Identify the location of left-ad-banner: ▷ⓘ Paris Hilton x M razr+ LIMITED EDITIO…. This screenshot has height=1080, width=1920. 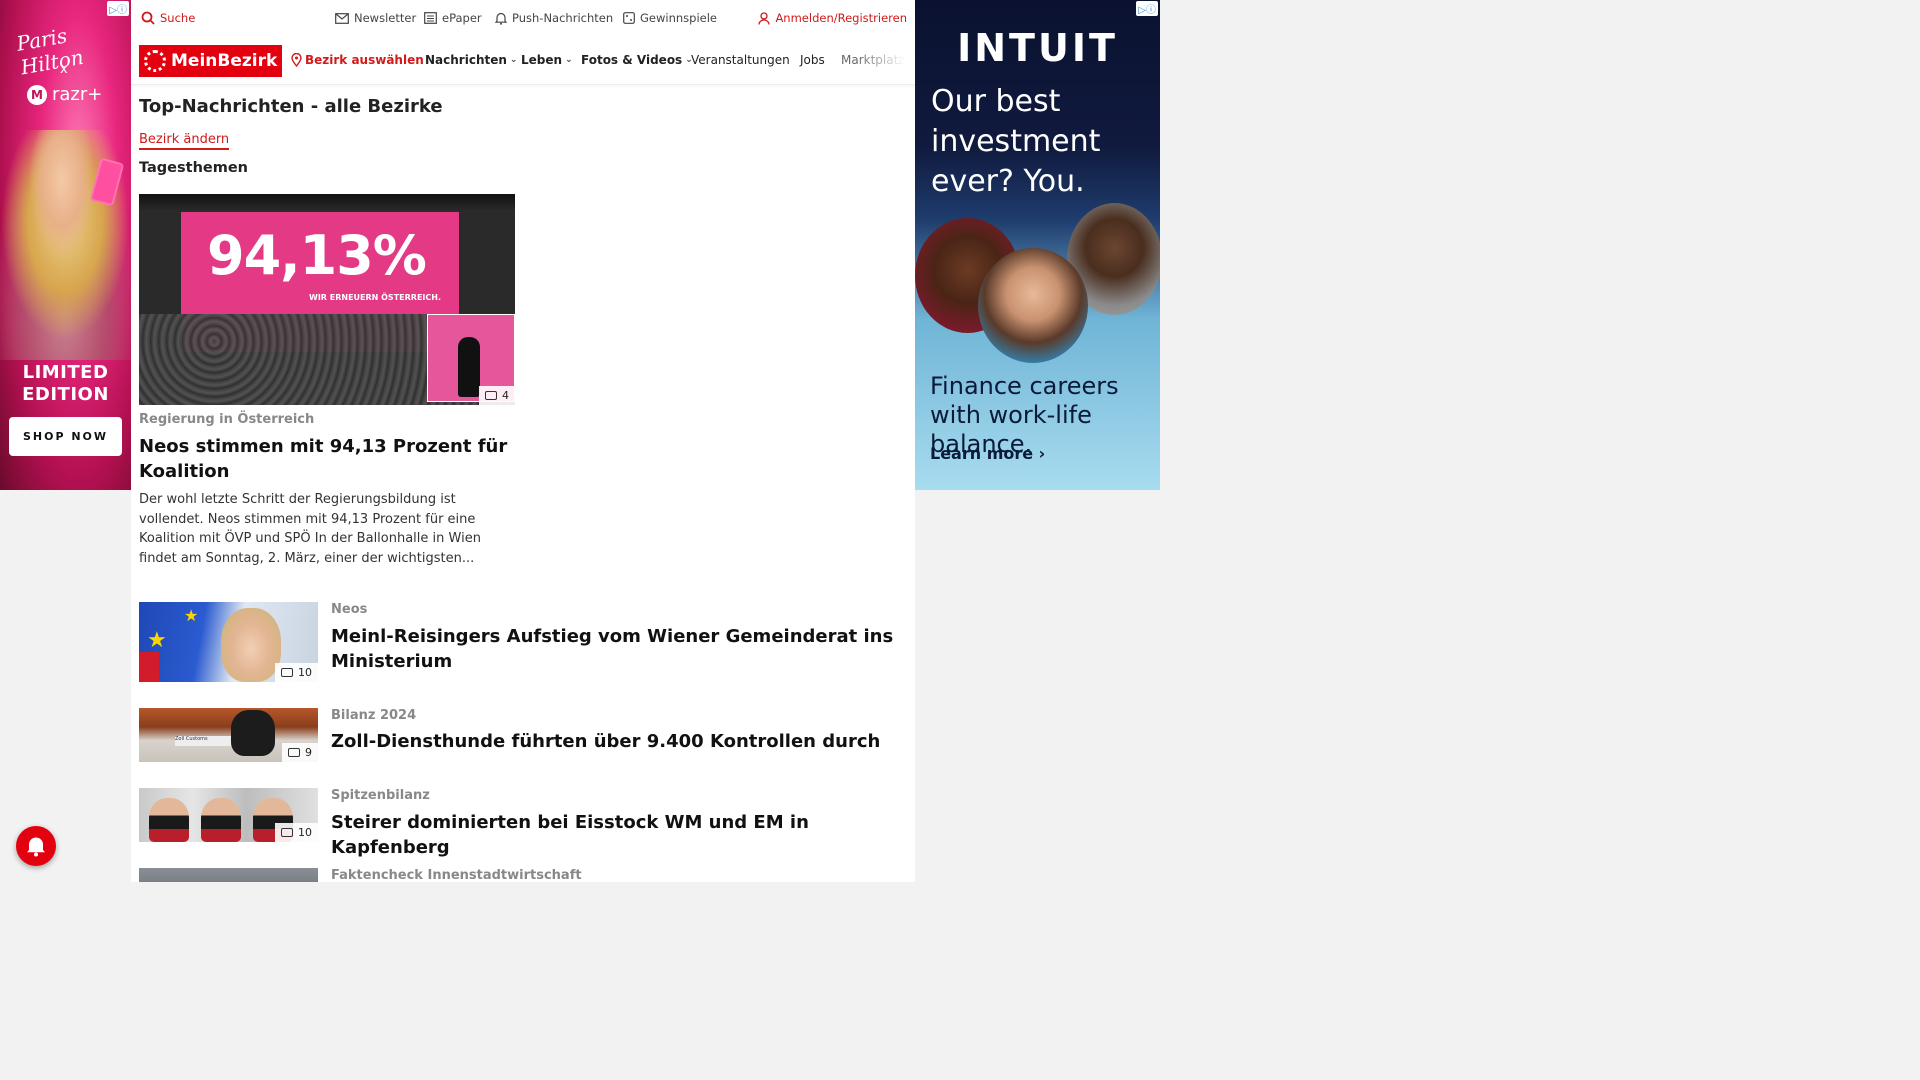
(65, 245).